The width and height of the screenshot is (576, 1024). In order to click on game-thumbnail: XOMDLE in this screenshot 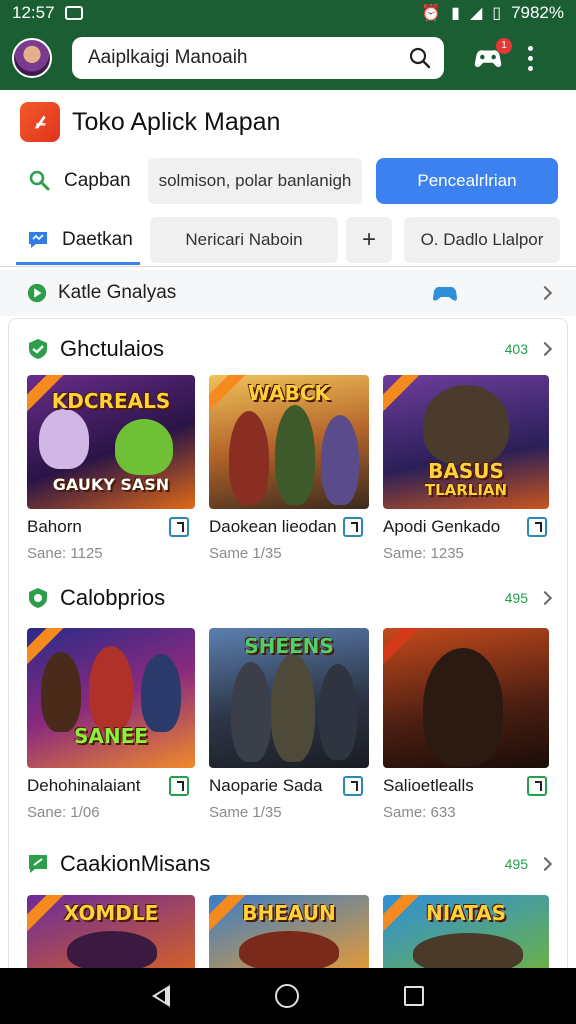, I will do `click(111, 931)`.